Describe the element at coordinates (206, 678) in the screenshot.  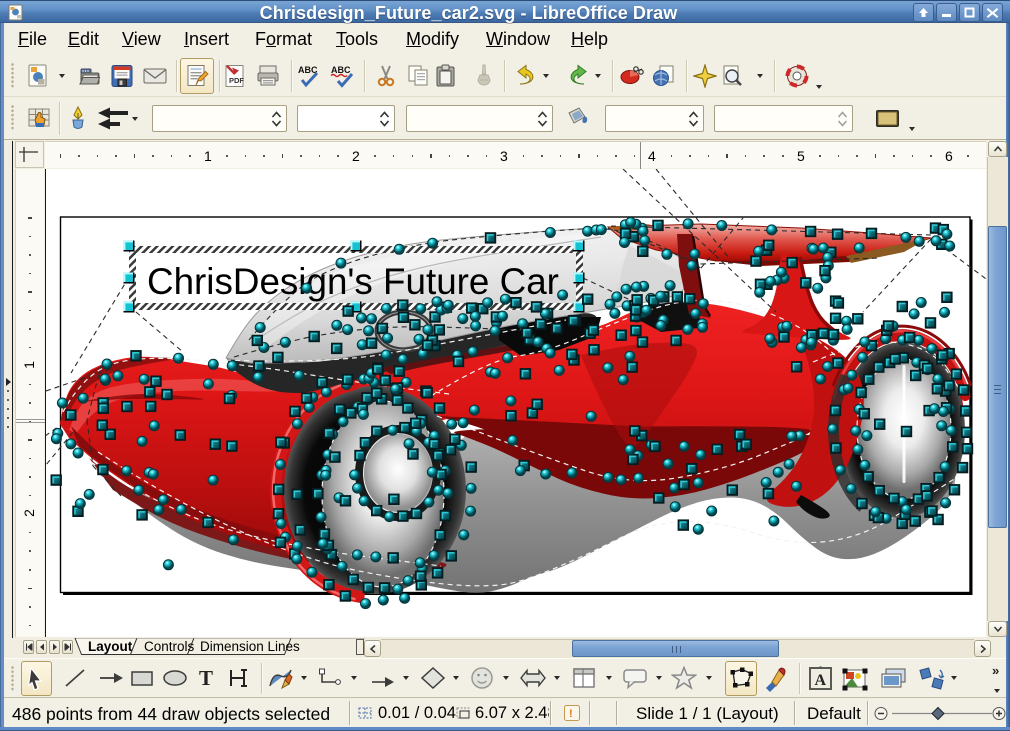
I see `svg-text: T` at that location.